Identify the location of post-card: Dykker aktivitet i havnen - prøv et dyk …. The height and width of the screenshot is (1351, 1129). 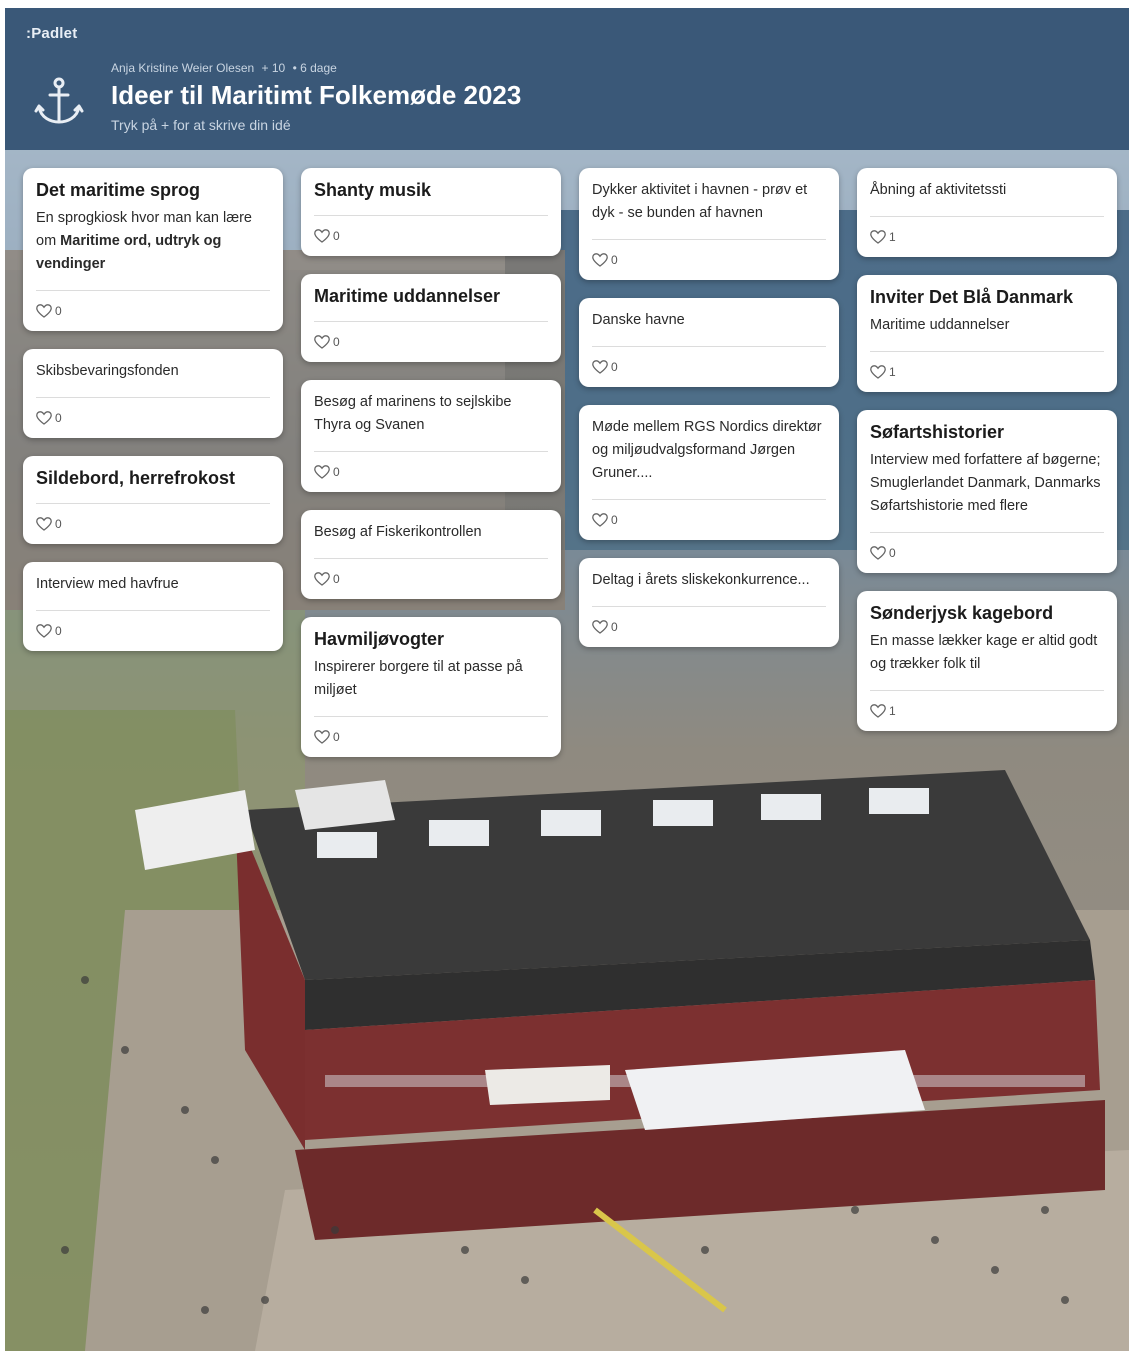
(709, 224).